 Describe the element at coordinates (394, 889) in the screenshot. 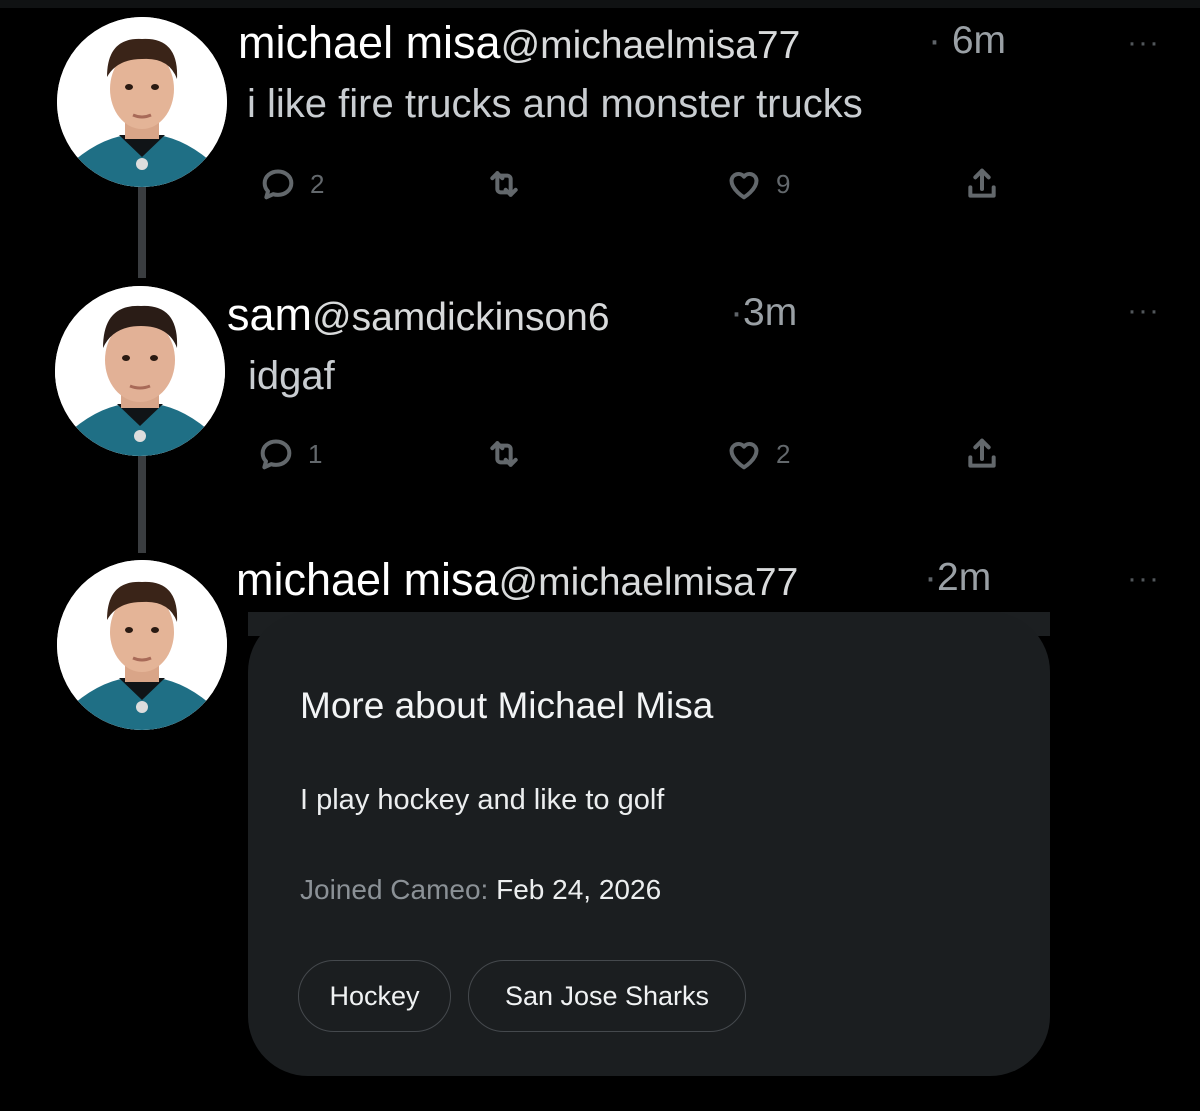

I see `joined-label: Joined Cameo:` at that location.